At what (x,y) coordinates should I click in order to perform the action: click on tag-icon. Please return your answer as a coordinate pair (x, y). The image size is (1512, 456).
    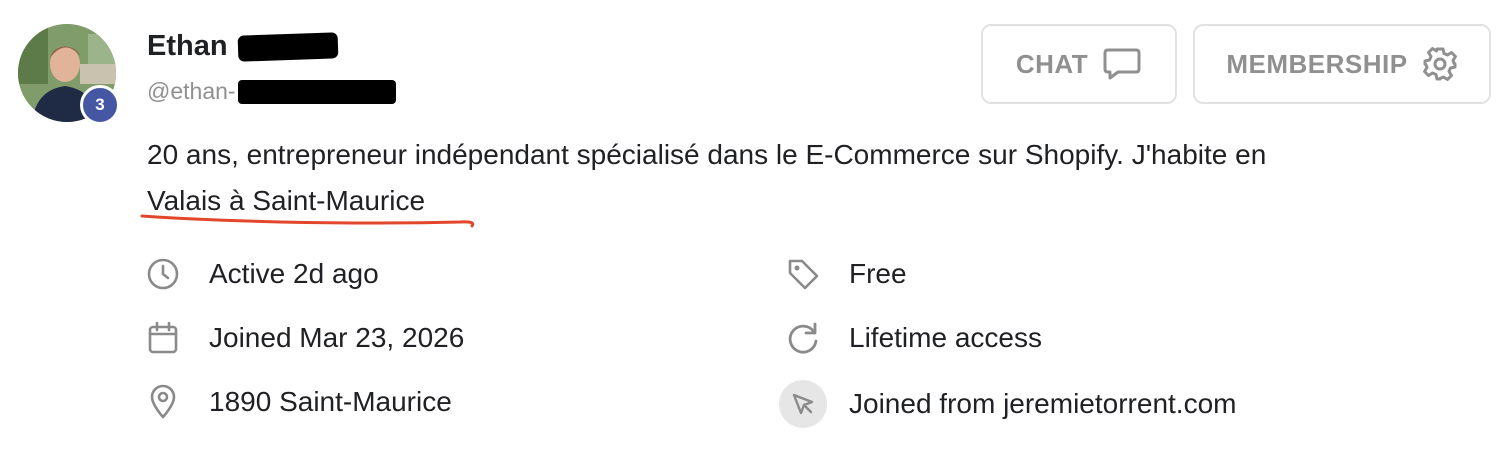
    Looking at the image, I should click on (803, 274).